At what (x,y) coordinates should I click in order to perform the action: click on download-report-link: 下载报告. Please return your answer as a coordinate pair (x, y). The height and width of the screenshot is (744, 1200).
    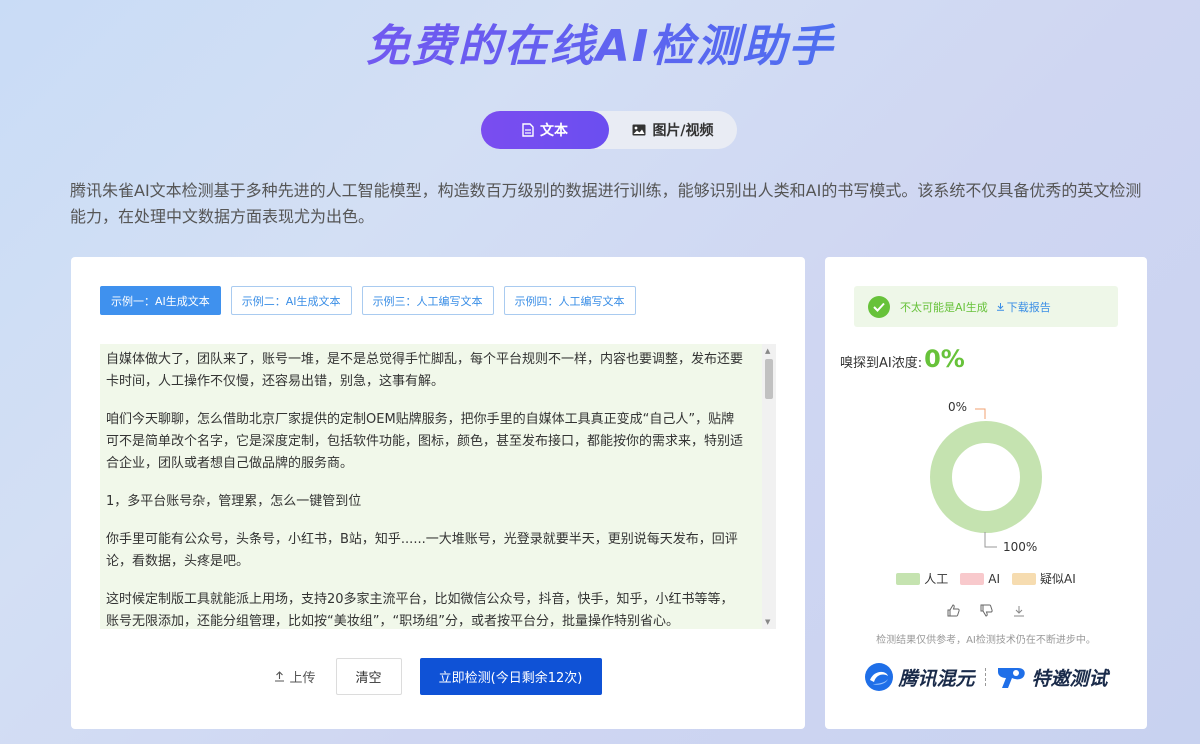
    Looking at the image, I should click on (1023, 307).